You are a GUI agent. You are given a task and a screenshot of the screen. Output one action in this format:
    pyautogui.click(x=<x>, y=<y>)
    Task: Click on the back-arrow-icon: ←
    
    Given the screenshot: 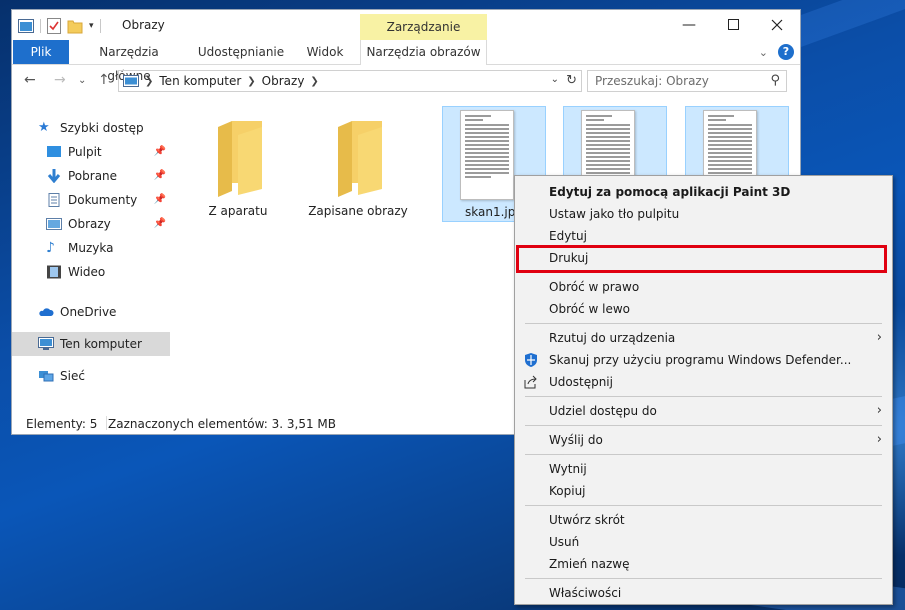 What is the action you would take?
    pyautogui.click(x=30, y=80)
    